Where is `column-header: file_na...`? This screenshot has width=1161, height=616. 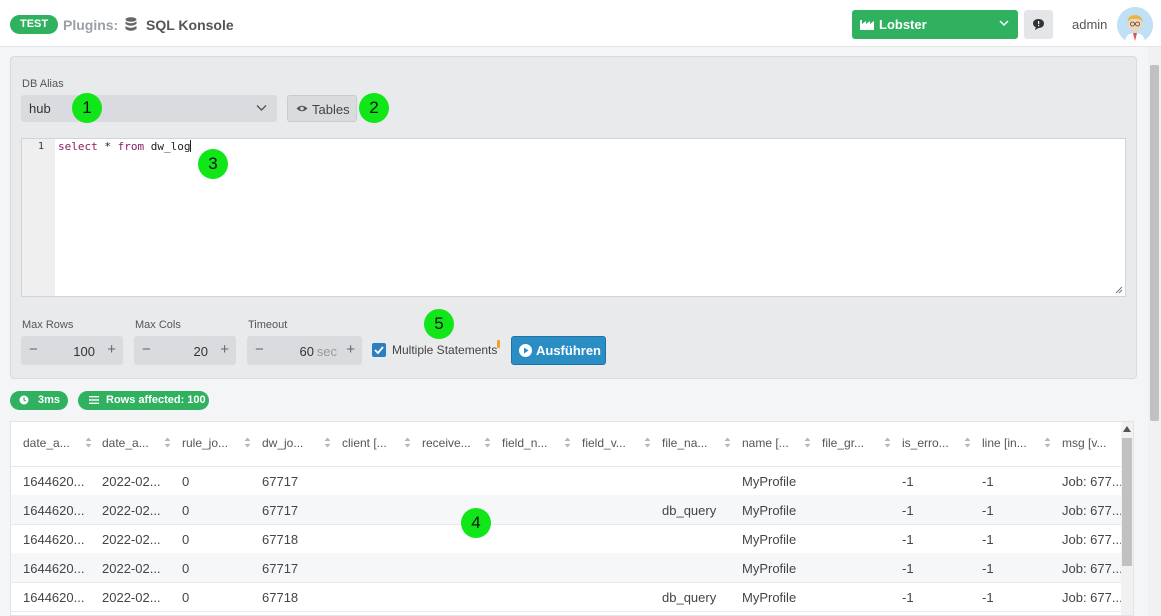
column-header: file_na... is located at coordinates (684, 443).